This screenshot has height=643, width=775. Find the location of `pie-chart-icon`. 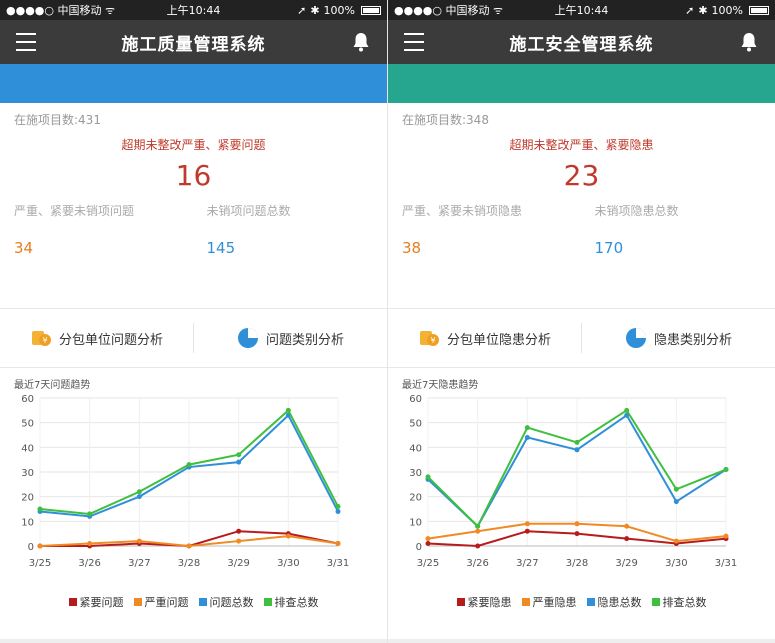

pie-chart-icon is located at coordinates (635, 338).